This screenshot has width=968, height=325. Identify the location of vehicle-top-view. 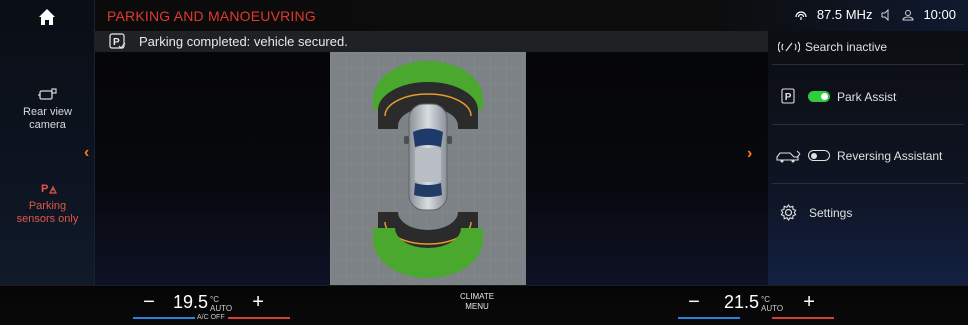
(428, 157).